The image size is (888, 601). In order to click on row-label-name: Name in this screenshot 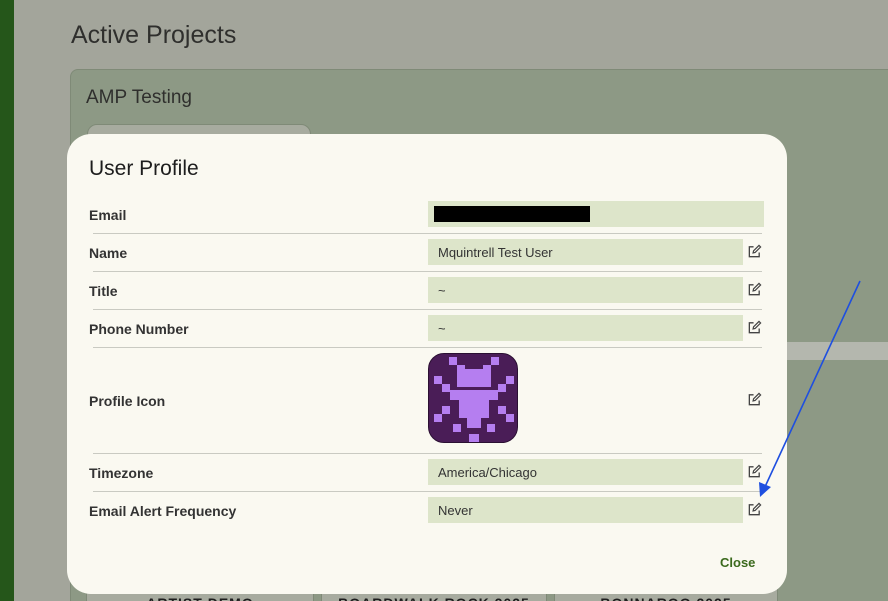, I will do `click(108, 253)`.